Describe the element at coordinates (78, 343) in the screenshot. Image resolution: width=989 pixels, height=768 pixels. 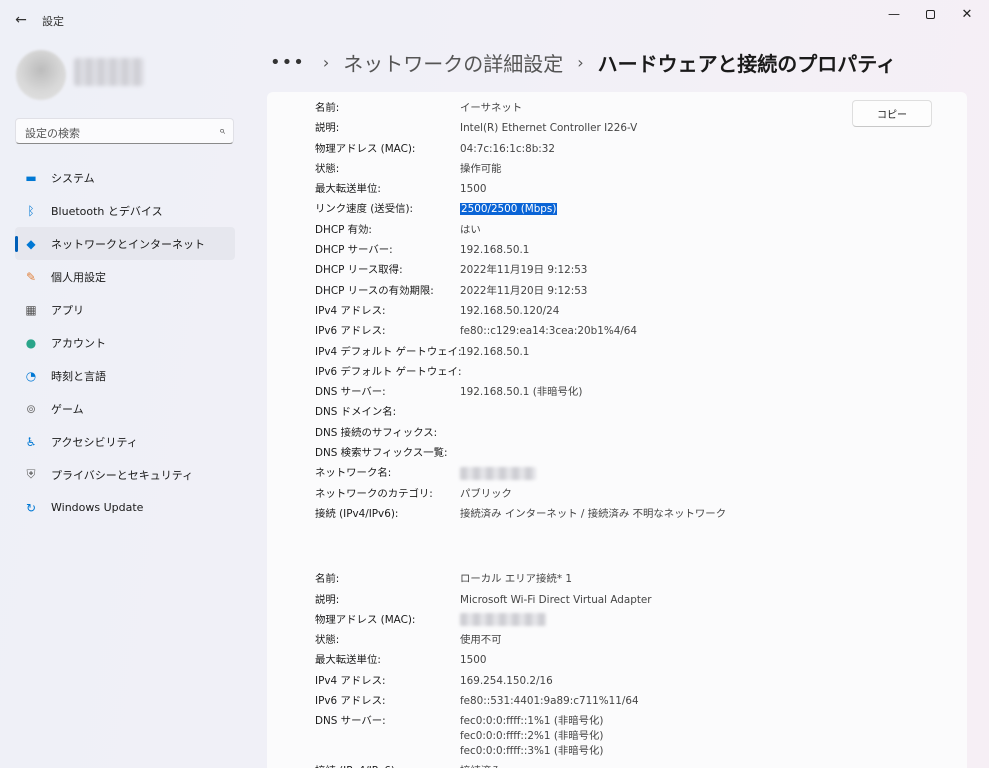
I see `sidebar-item-label: アカウント` at that location.